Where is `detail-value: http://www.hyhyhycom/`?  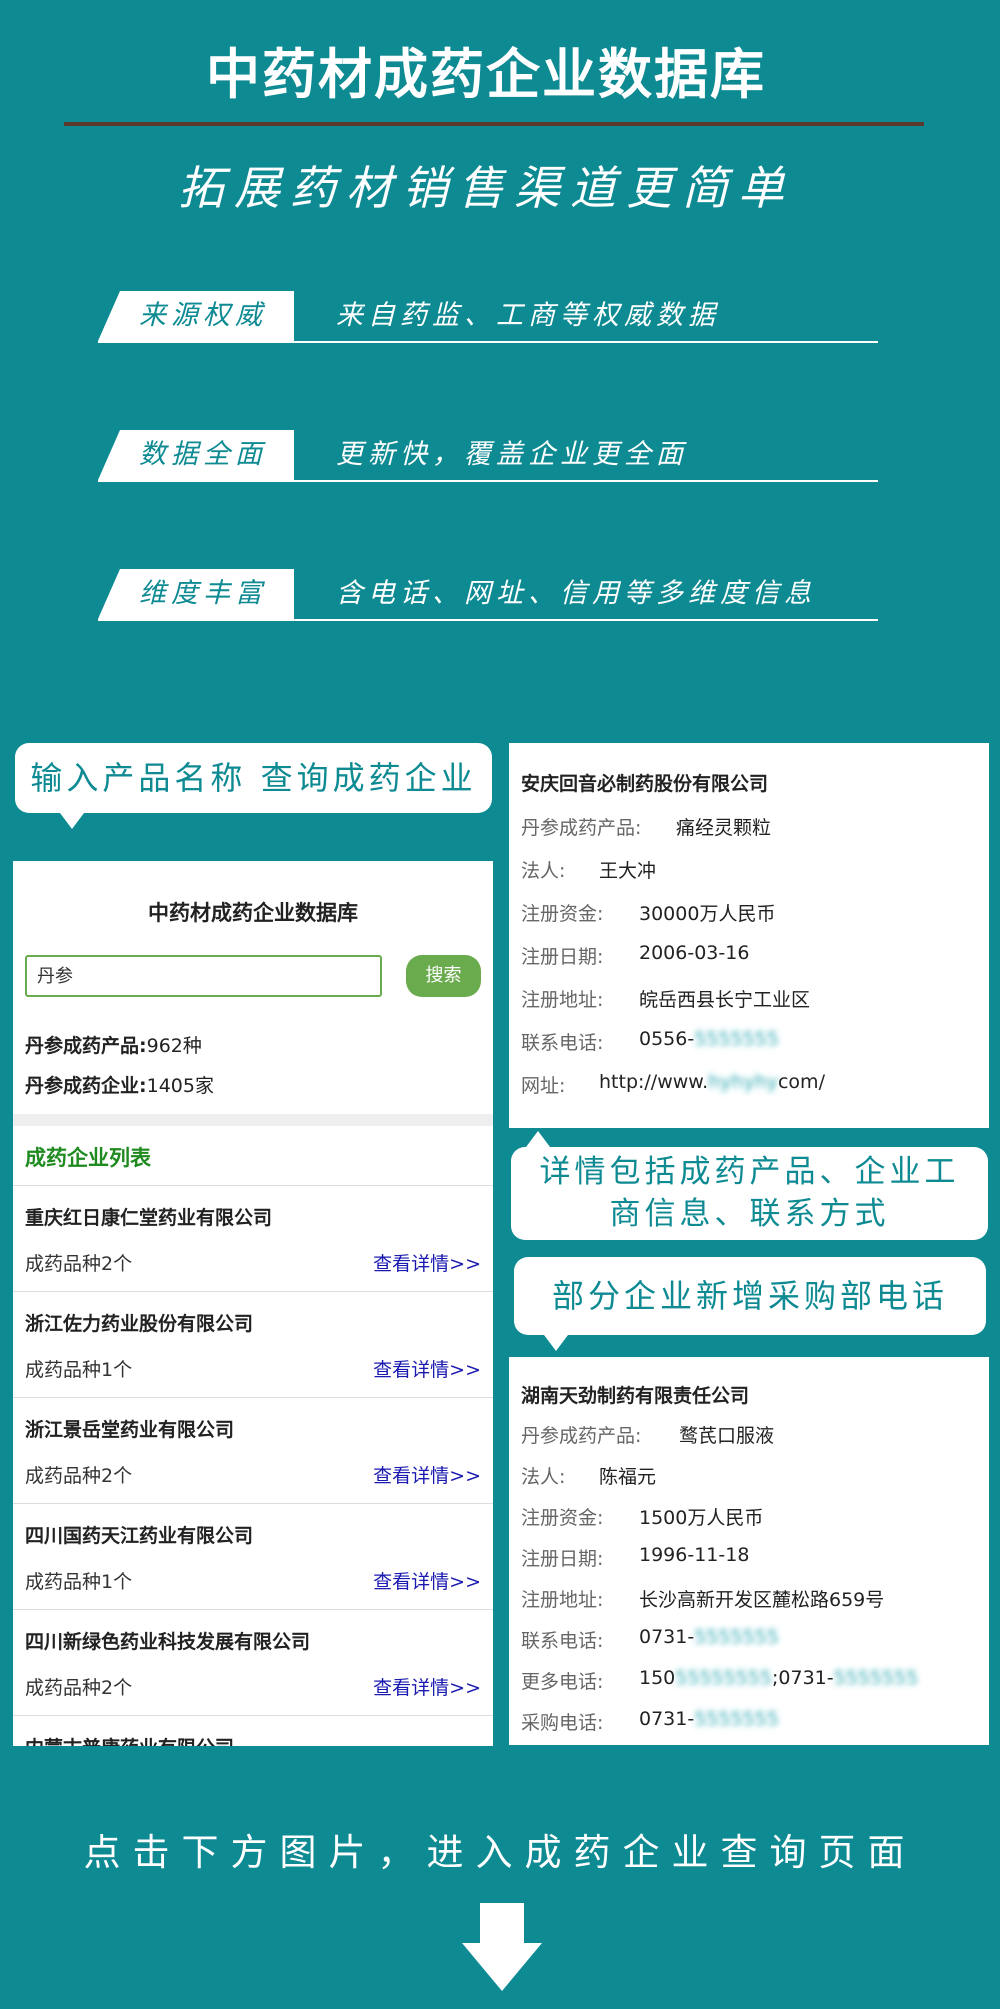
detail-value: http://www.hyhyhycom/ is located at coordinates (712, 1082).